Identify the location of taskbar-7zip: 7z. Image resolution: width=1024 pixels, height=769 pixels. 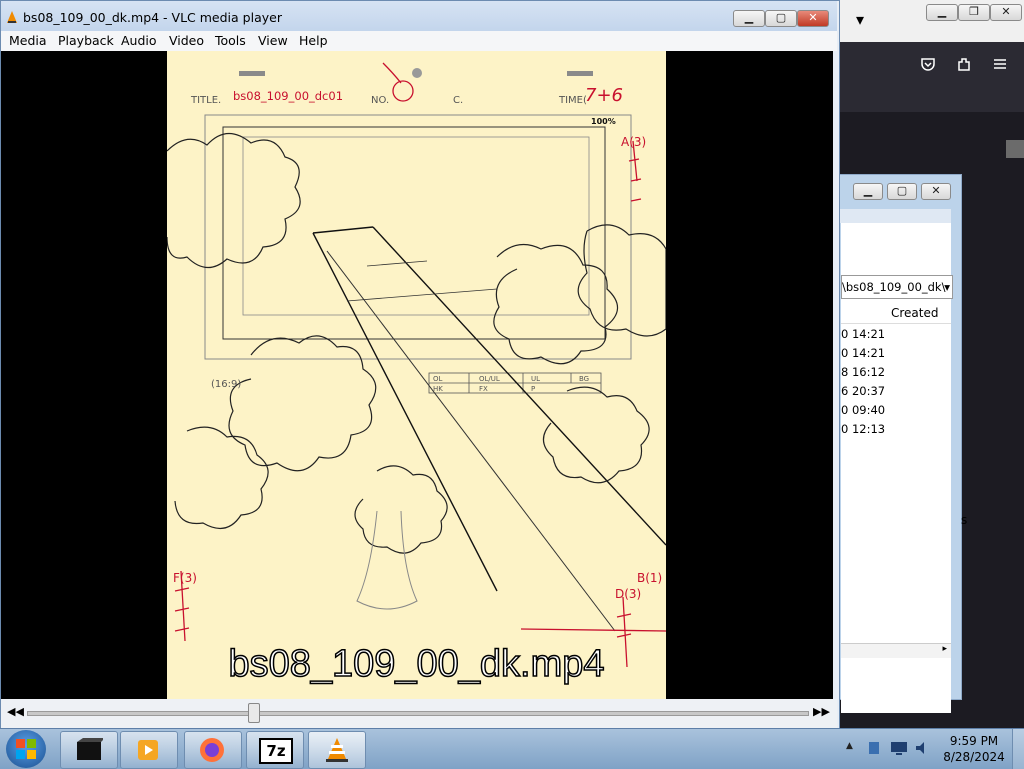
(275, 750).